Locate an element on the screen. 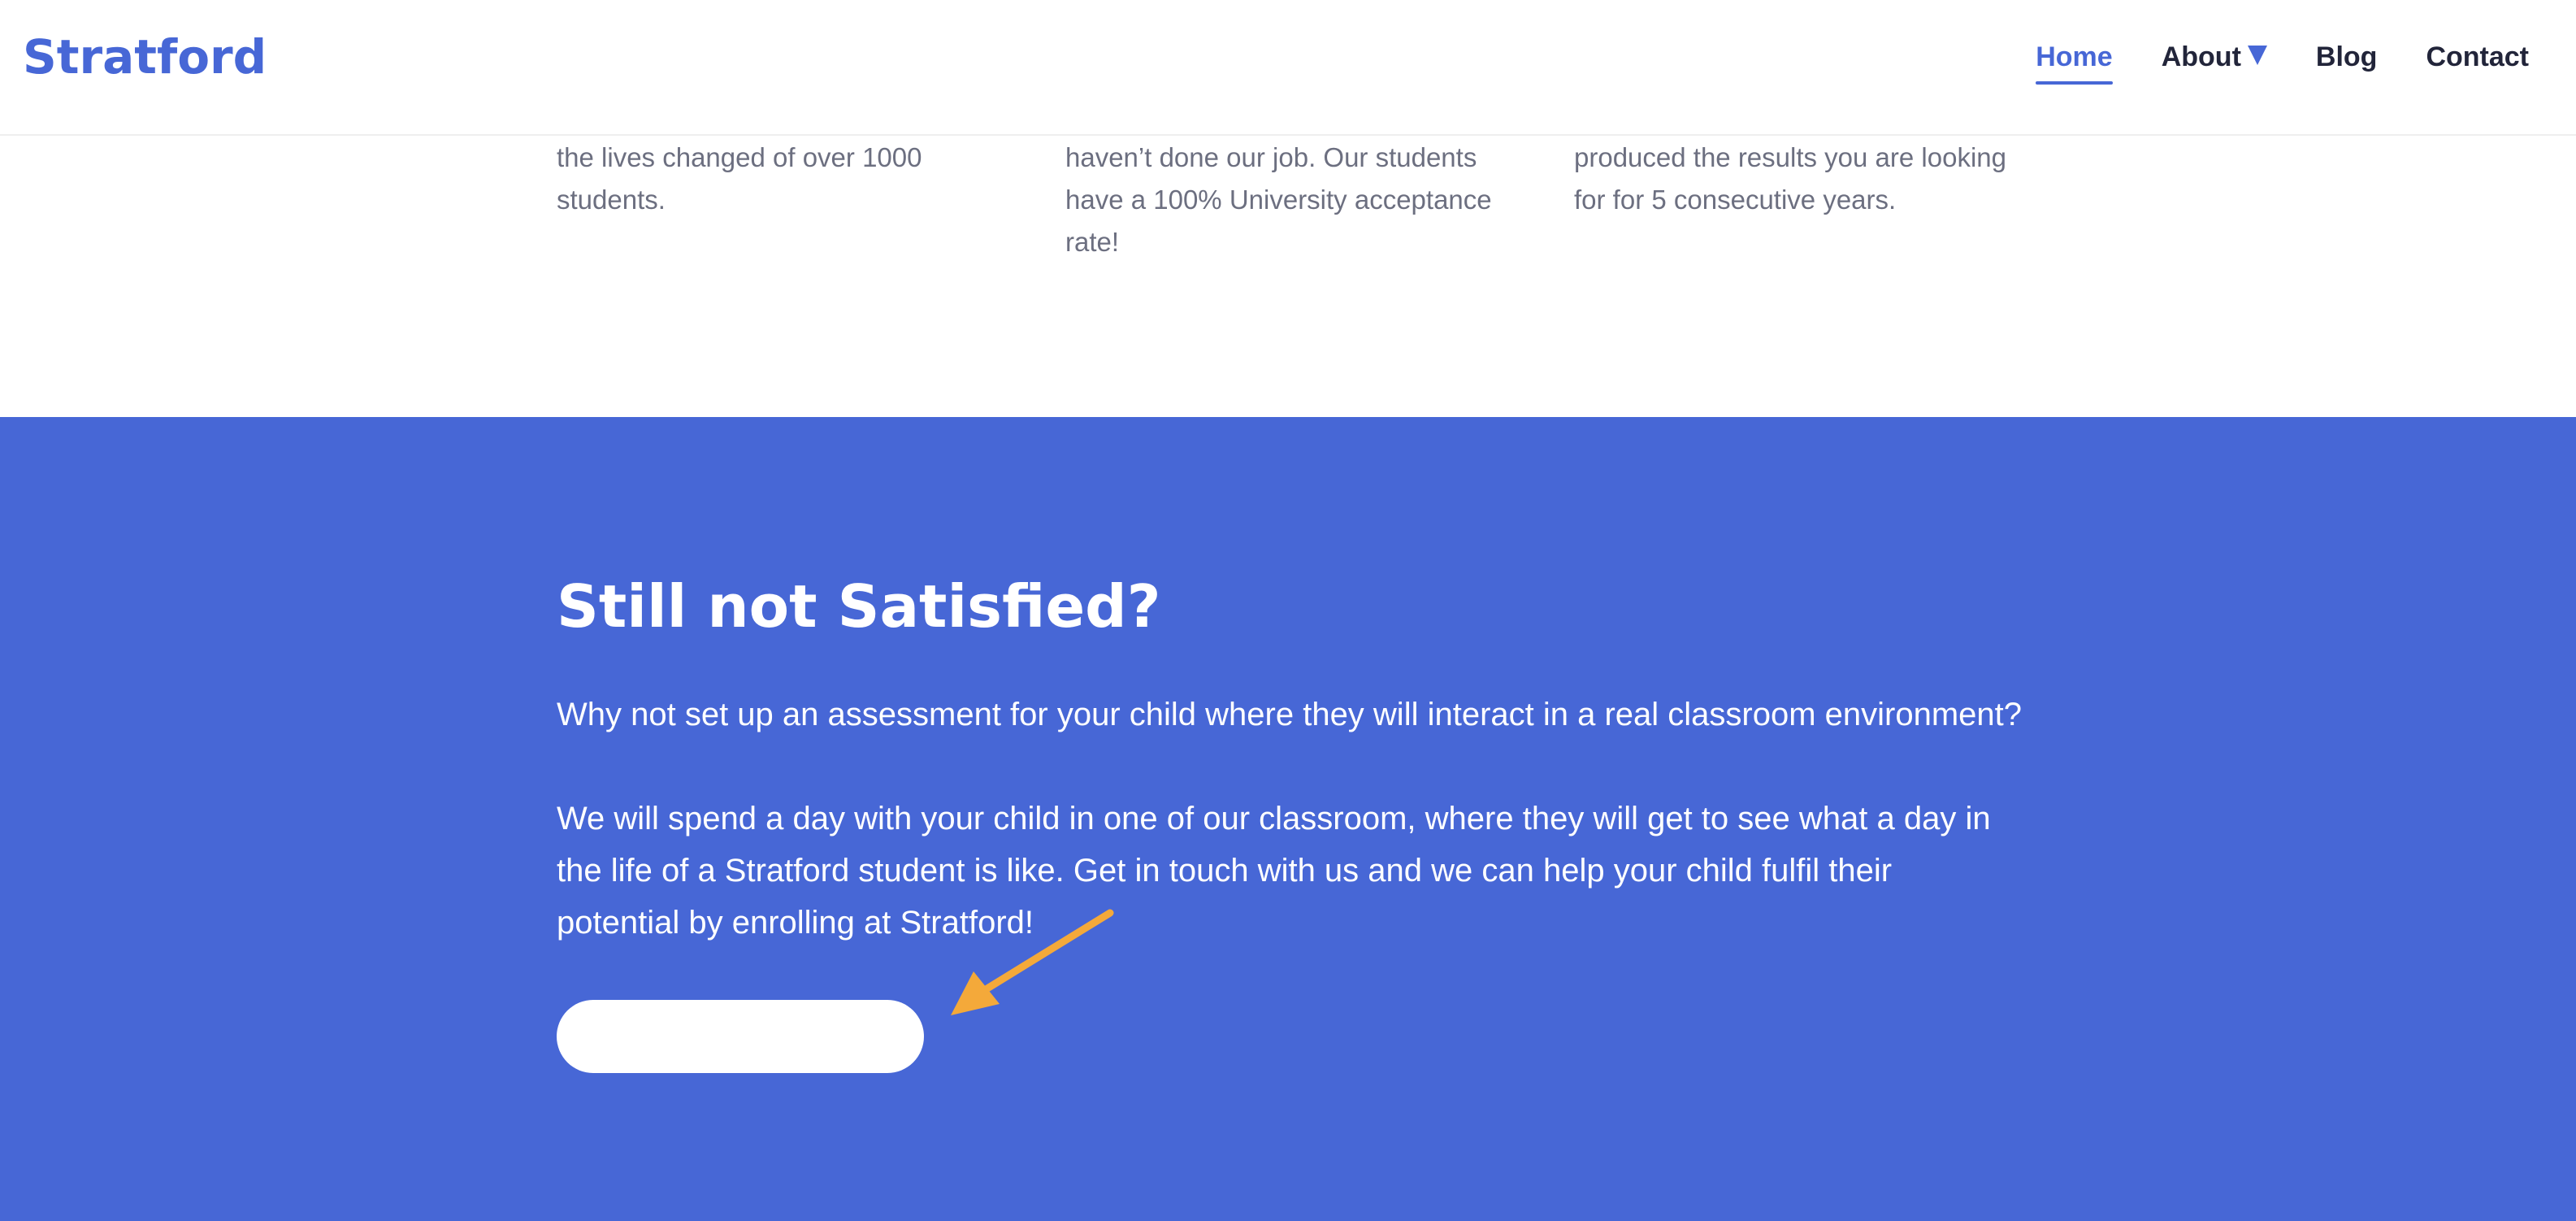  nav-item-label: Blog is located at coordinates (2346, 57).